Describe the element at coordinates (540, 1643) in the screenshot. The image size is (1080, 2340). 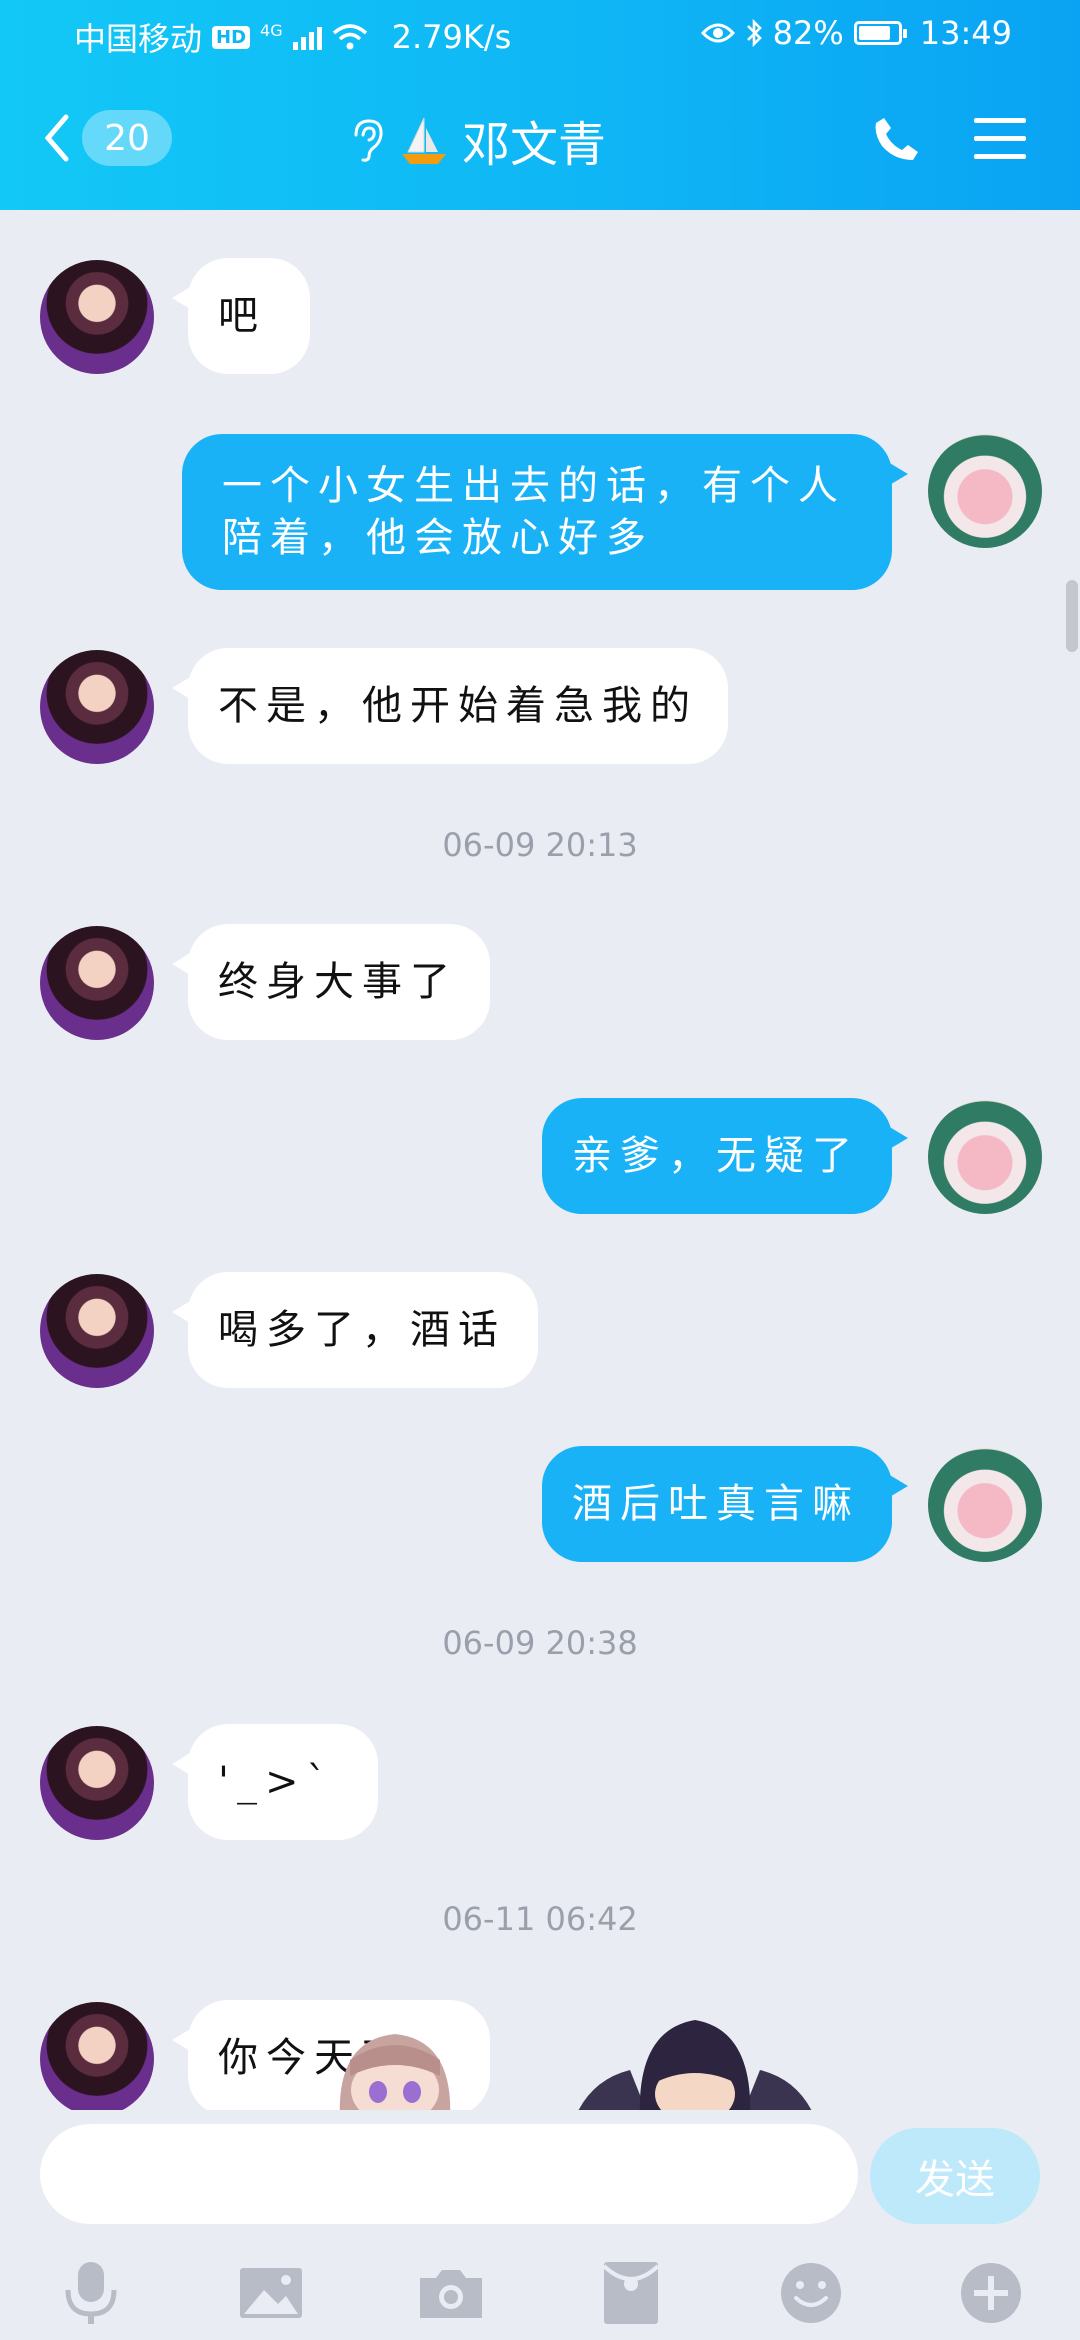
I see `timestamp: 06-09 20:38` at that location.